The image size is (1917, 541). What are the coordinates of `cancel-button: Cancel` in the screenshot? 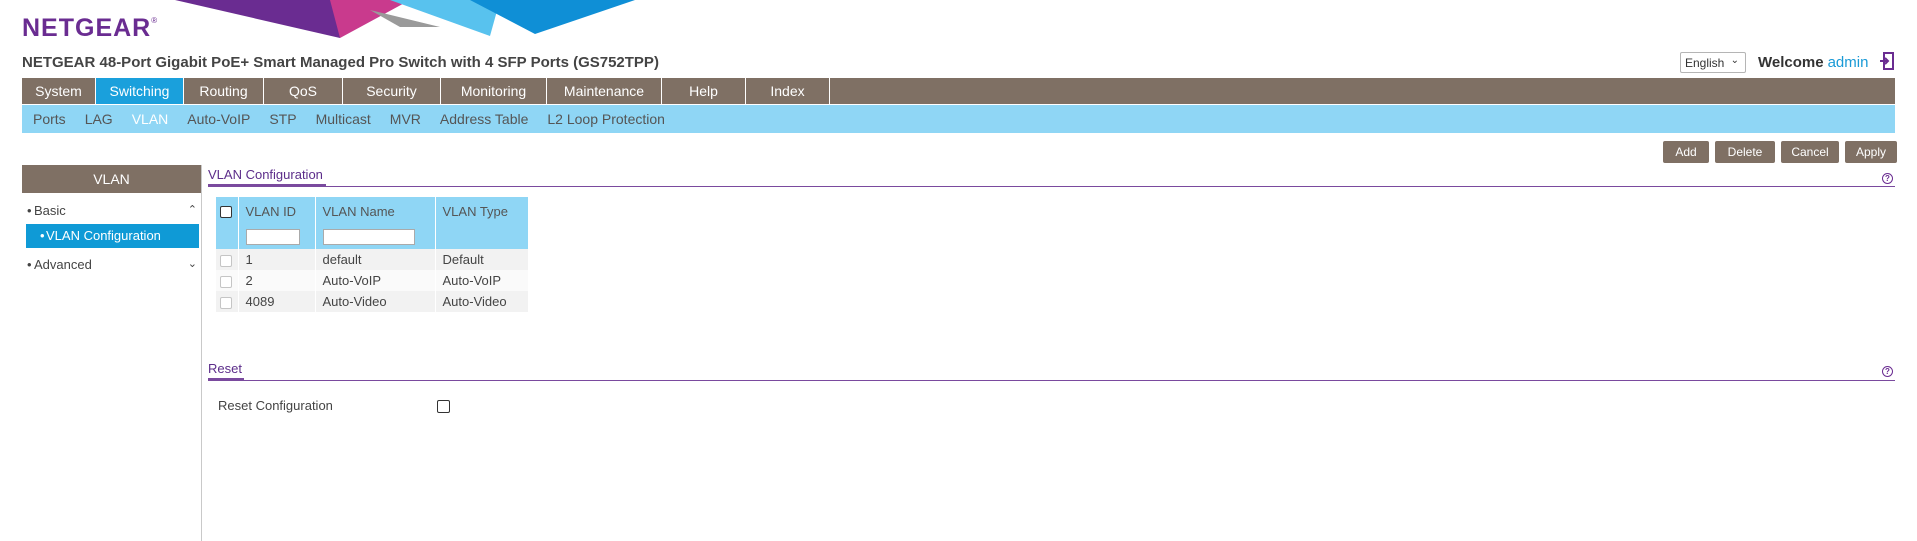 It's located at (1810, 152).